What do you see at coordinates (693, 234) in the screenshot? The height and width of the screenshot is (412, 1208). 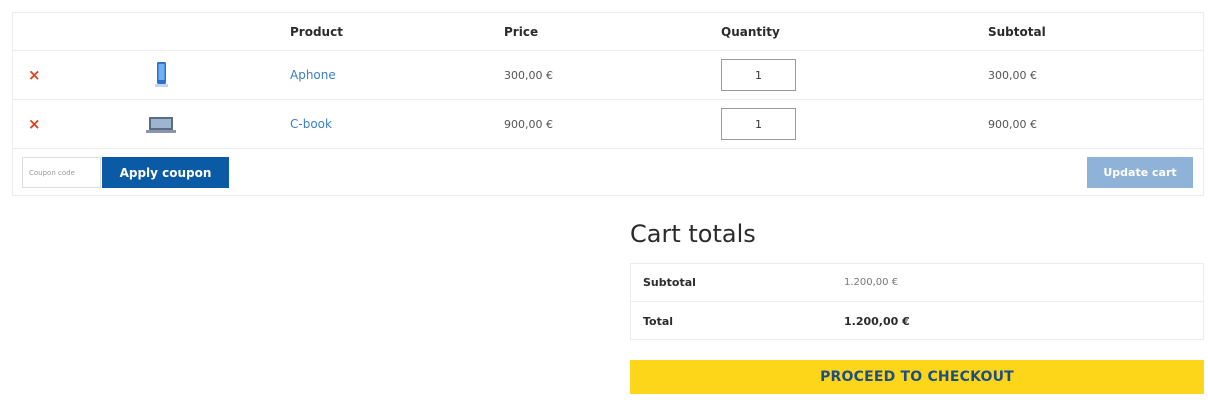 I see `cart-totals-title: Cart totals` at bounding box center [693, 234].